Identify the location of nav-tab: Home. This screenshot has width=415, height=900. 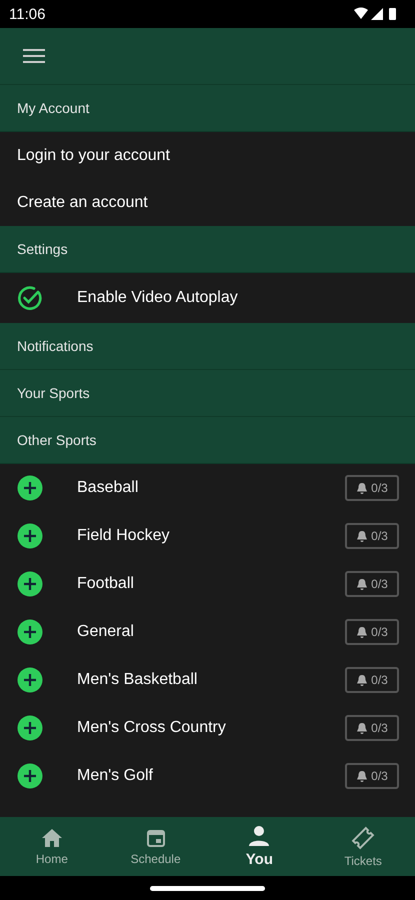
(52, 846).